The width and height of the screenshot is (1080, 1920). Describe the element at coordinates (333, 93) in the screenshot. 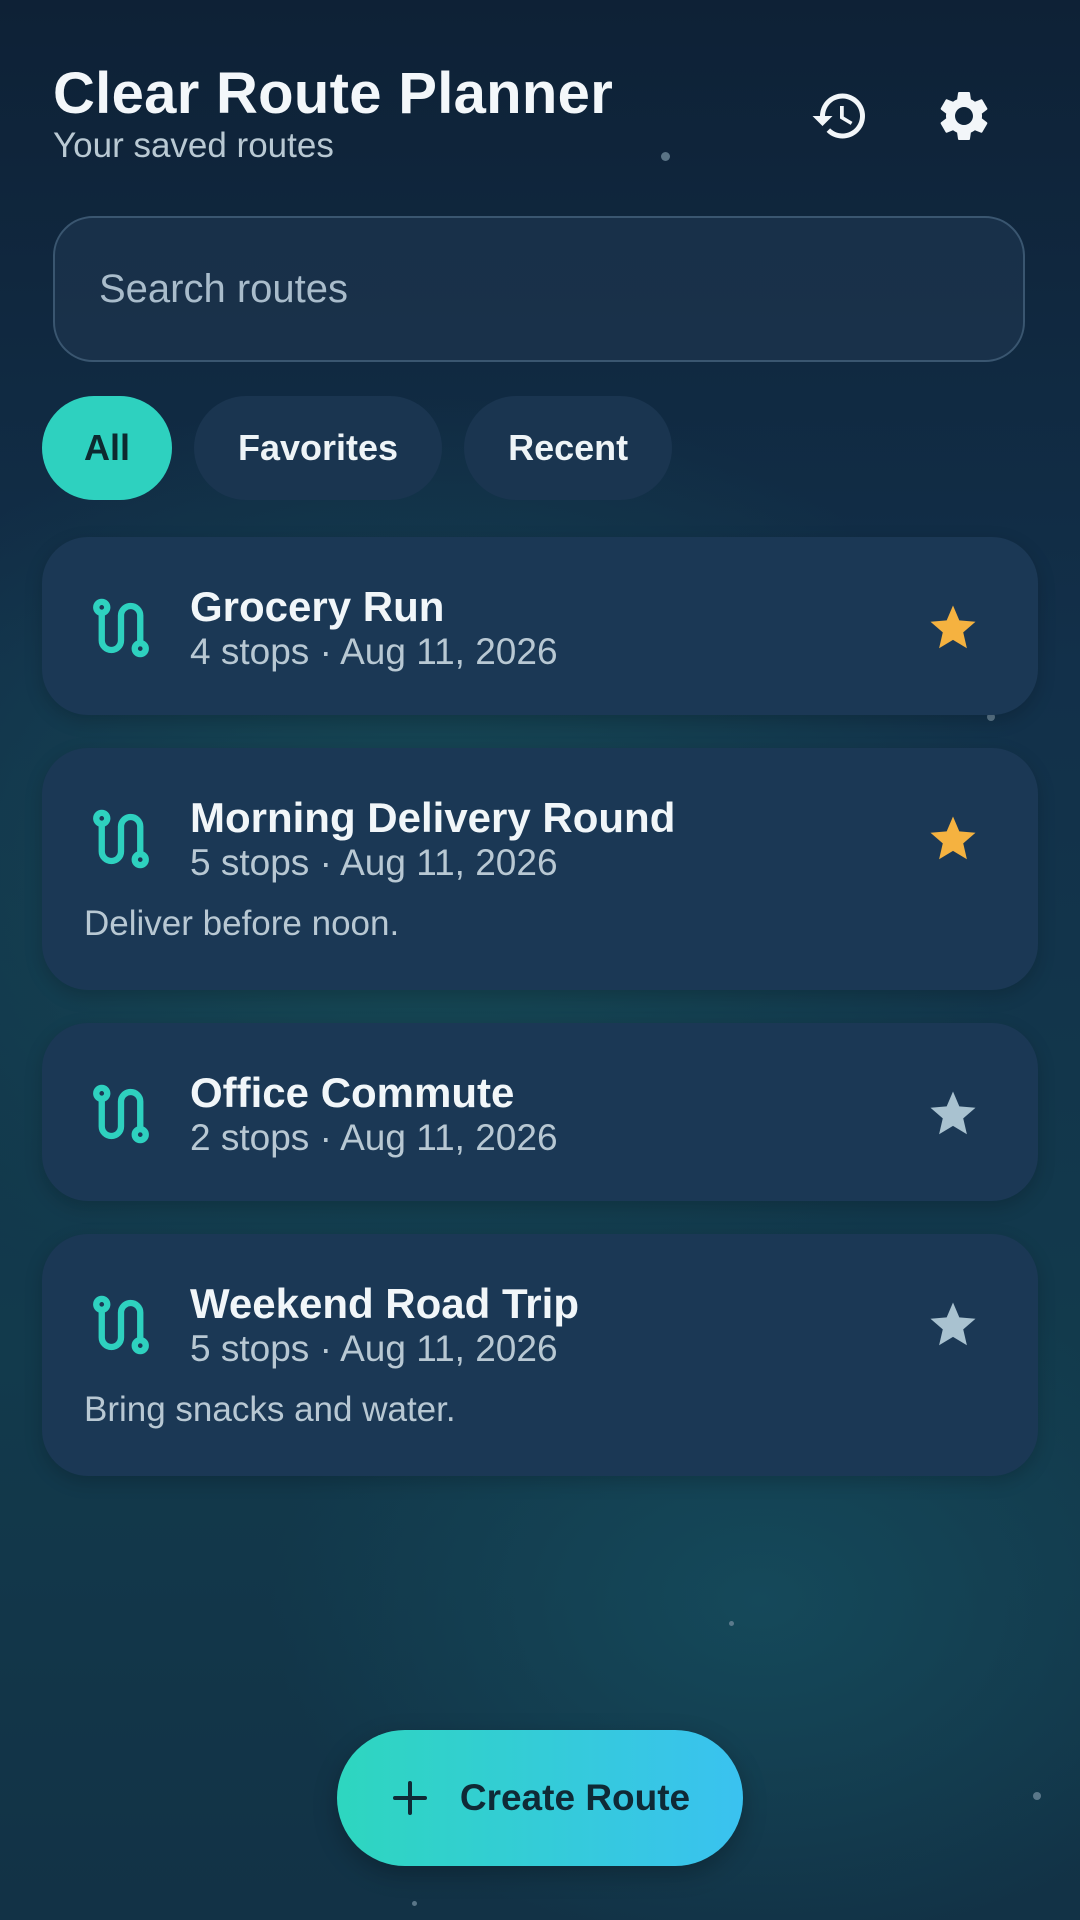

I see `page-title: Clear Route Planner` at that location.